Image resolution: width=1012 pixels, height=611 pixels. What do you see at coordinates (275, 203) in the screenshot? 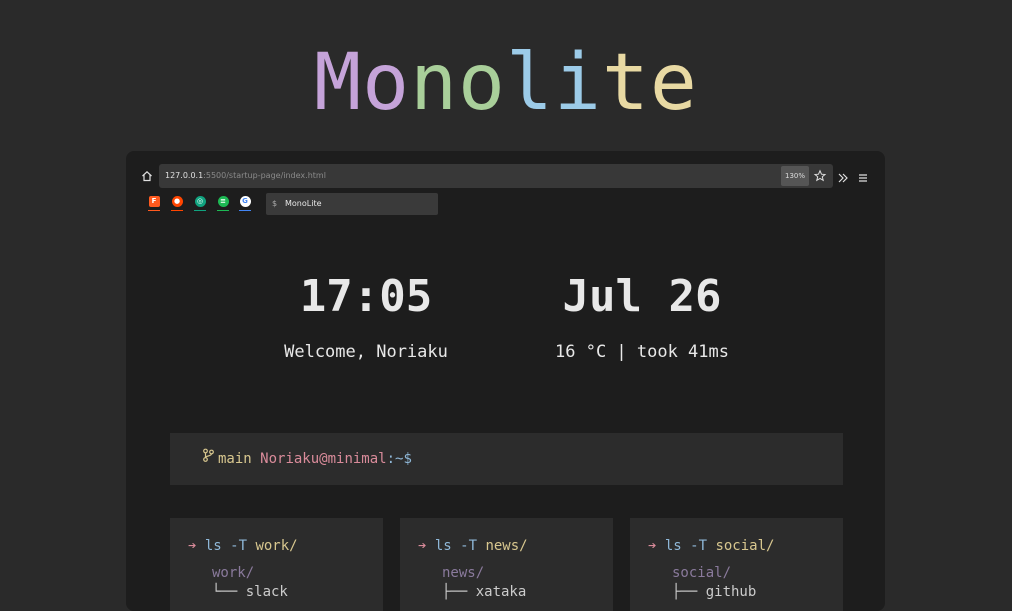
I see `terminal-icon: $` at bounding box center [275, 203].